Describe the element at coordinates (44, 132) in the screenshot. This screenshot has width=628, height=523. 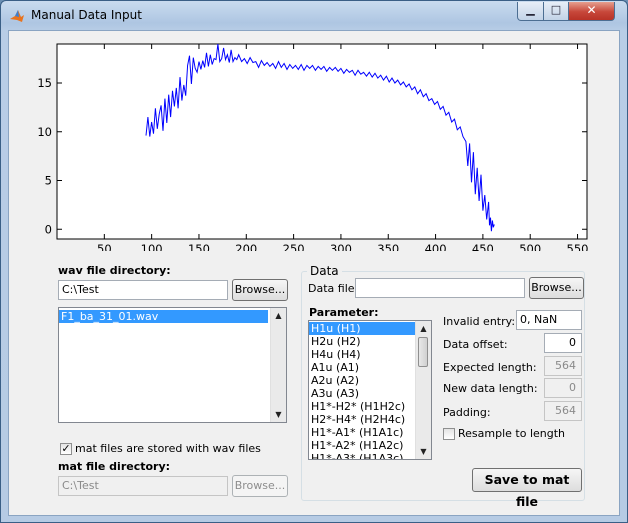
I see `y-tick-label: 10` at that location.